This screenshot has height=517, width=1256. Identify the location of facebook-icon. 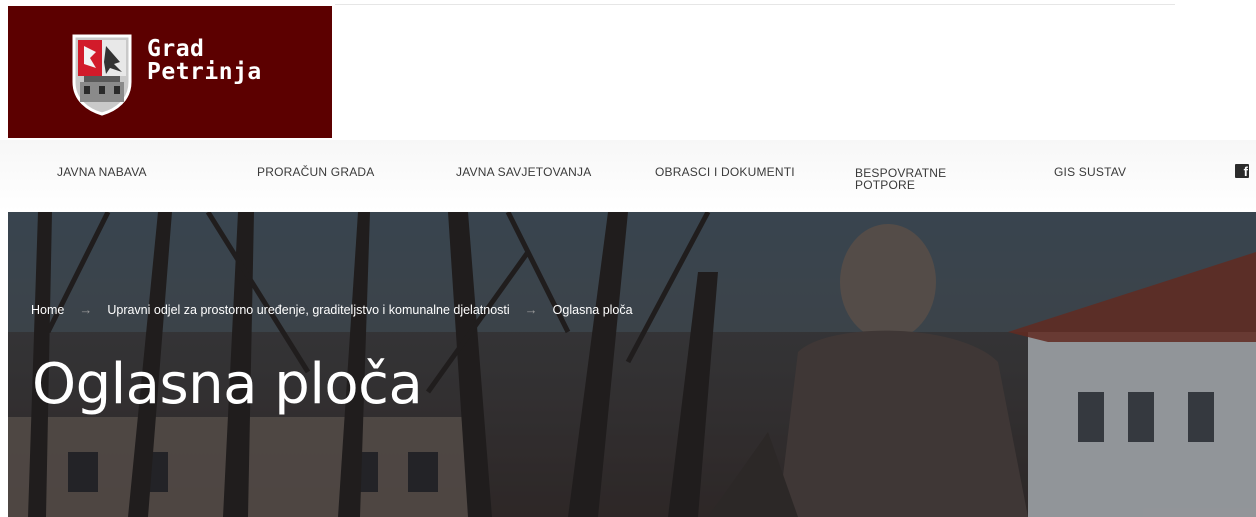
(1242, 171).